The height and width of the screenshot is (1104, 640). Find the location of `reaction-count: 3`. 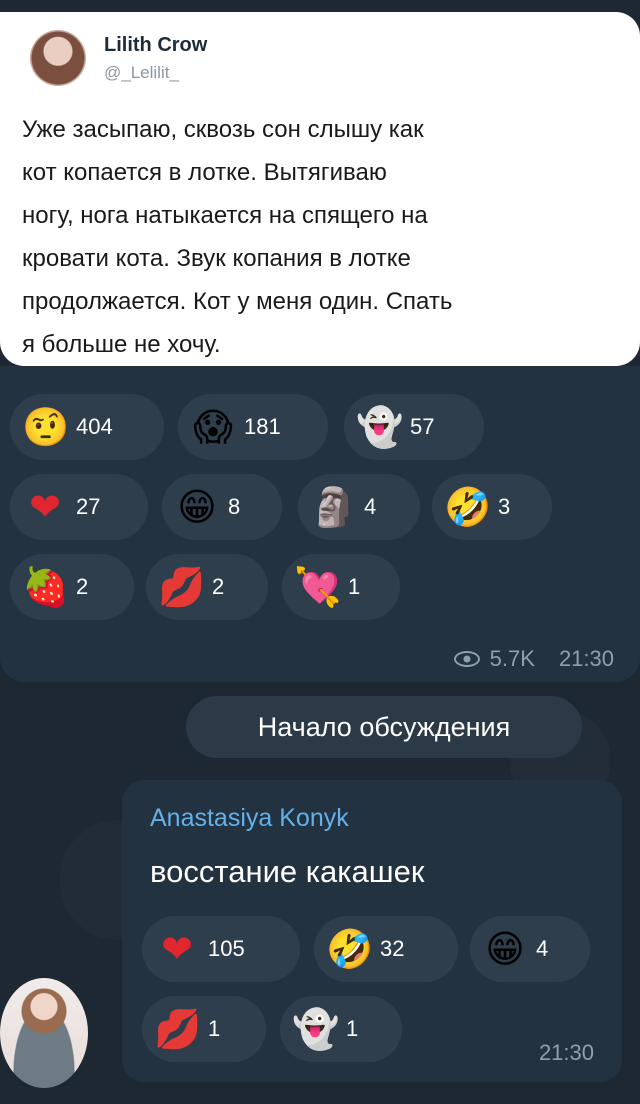

reaction-count: 3 is located at coordinates (504, 506).